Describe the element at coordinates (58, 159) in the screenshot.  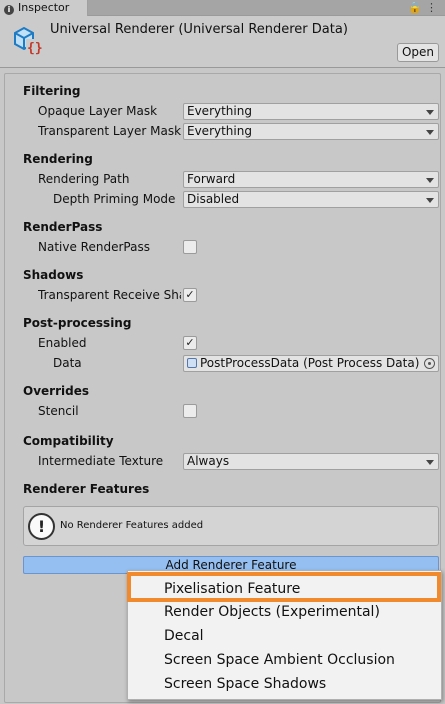
I see `section-rendering: Rendering` at that location.